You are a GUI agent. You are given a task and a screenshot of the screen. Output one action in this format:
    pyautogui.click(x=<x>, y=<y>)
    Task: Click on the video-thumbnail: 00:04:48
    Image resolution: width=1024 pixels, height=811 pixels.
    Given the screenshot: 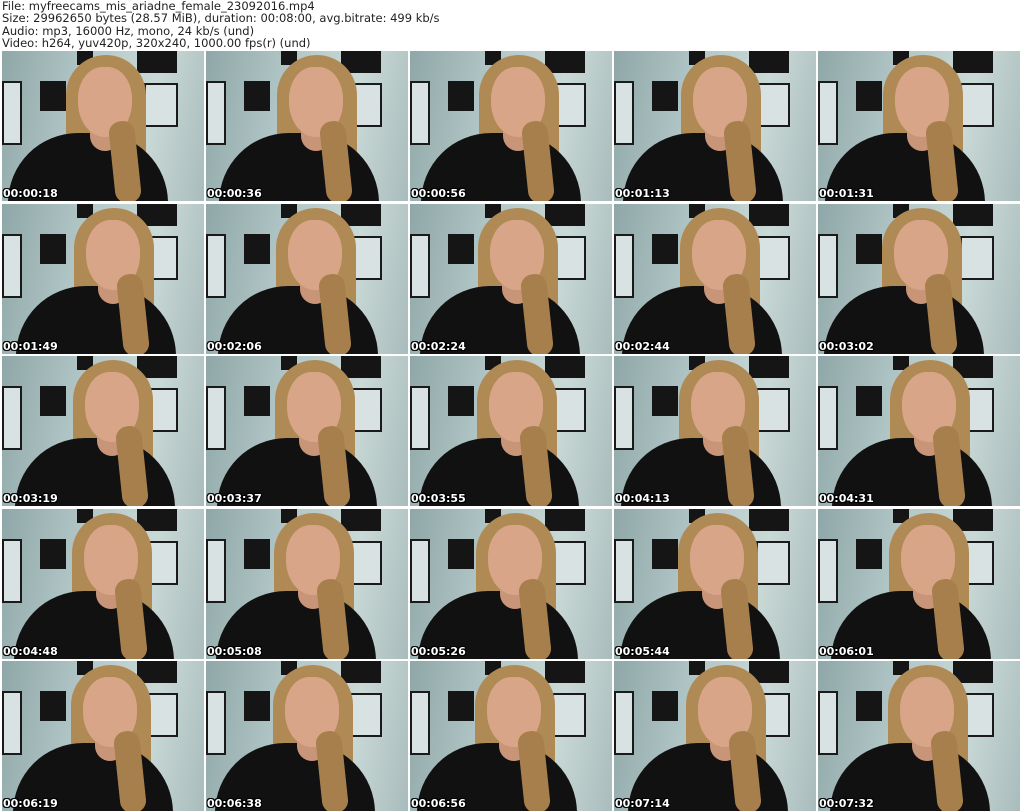 What is the action you would take?
    pyautogui.click(x=103, y=583)
    